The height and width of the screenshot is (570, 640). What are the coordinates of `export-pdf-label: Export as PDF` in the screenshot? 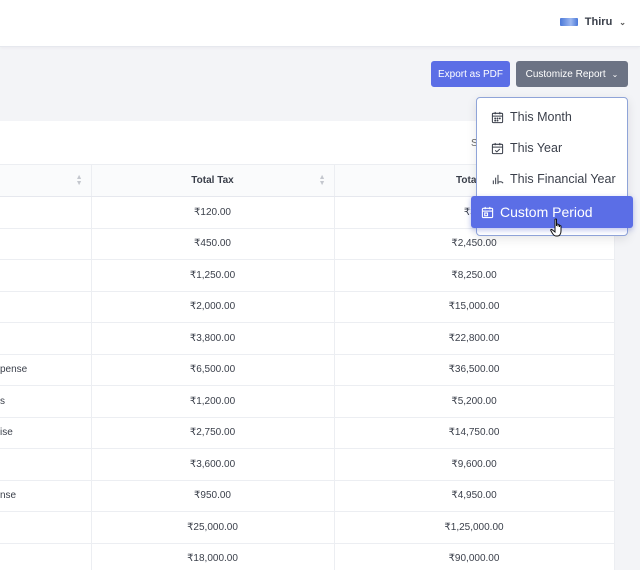 It's located at (470, 74).